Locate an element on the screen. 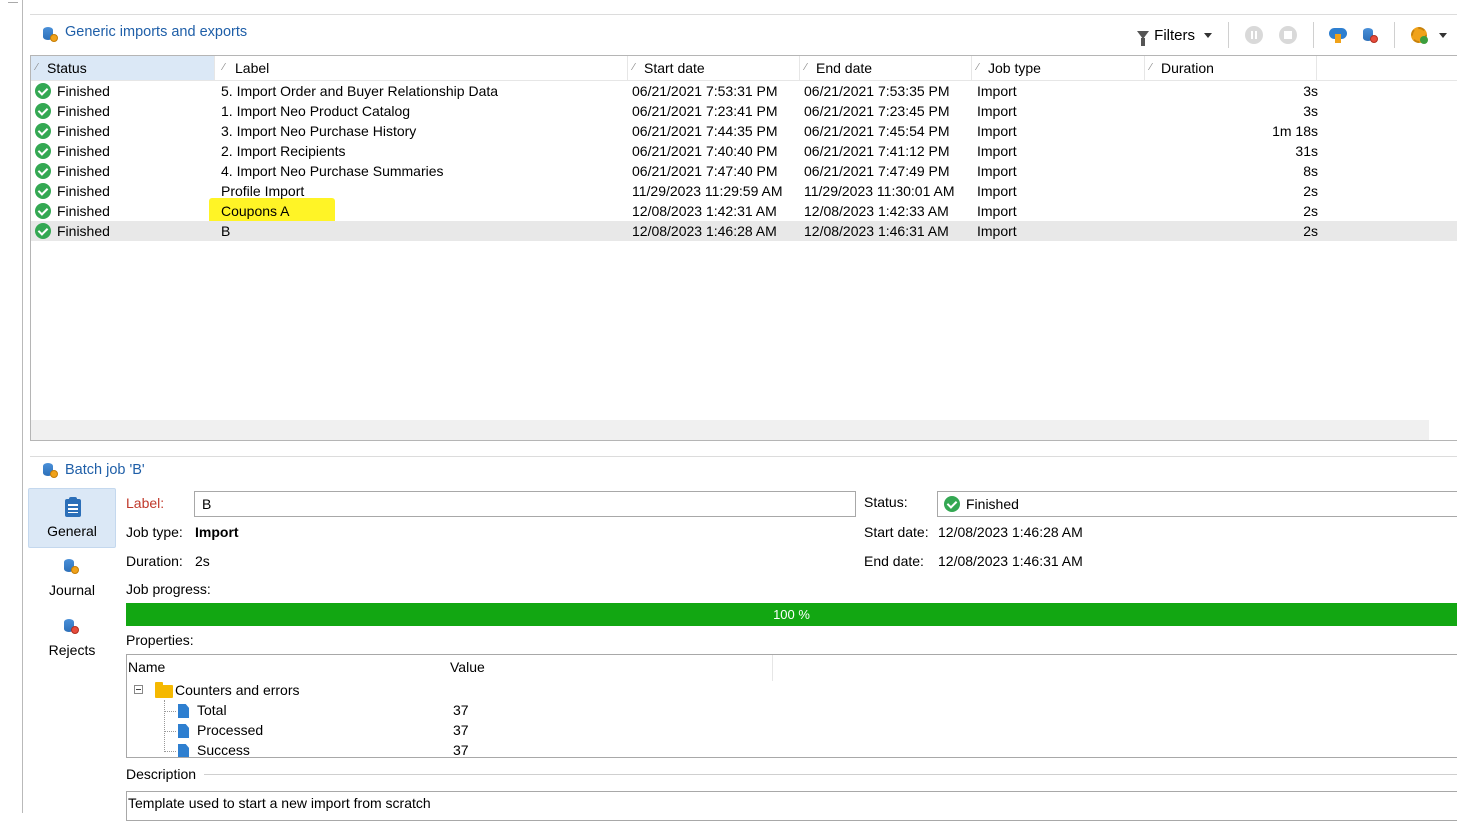 Image resolution: width=1457 pixels, height=821 pixels. cell-duration: 8s is located at coordinates (1310, 171).